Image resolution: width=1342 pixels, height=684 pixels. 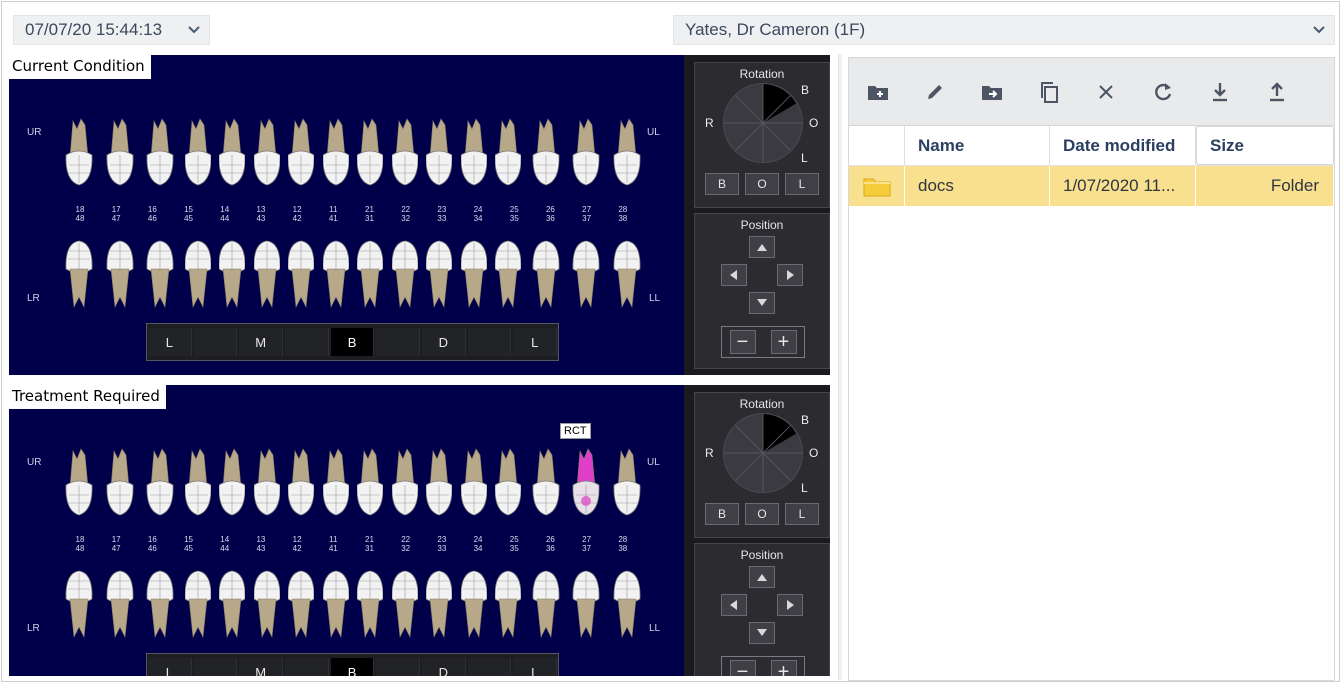 I want to click on upload-button, so click(x=1276, y=92).